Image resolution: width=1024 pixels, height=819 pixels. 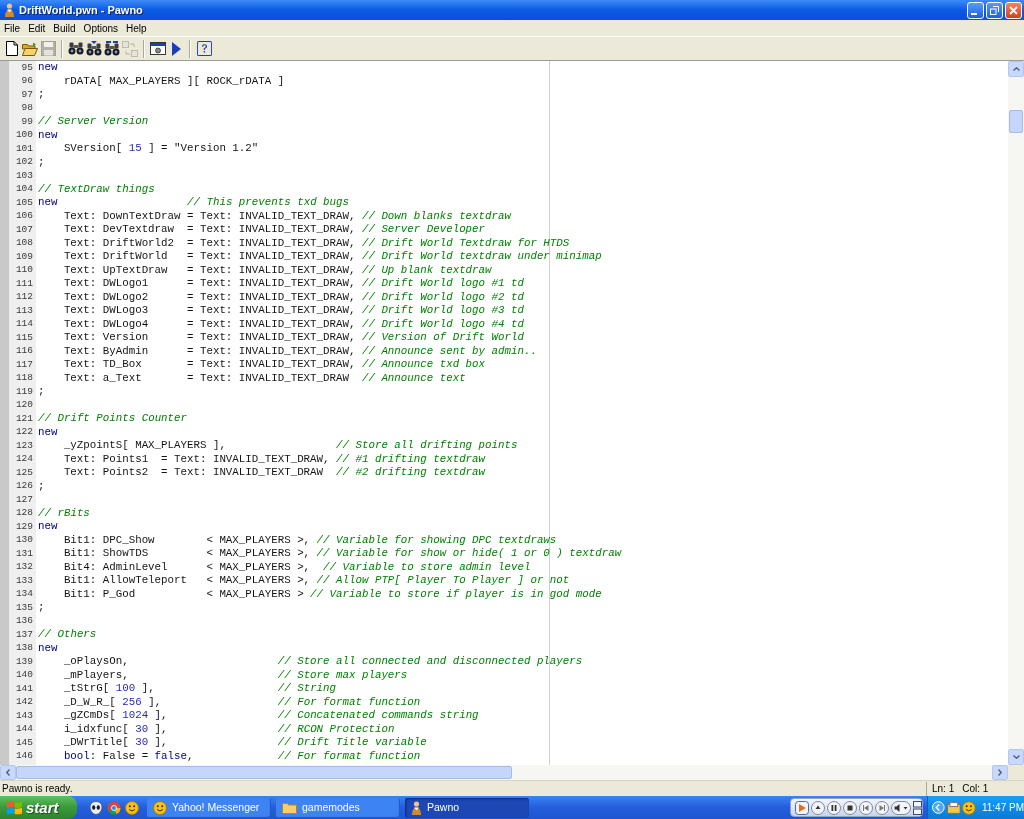 I want to click on binoculars-swap-icon, so click(x=112, y=48).